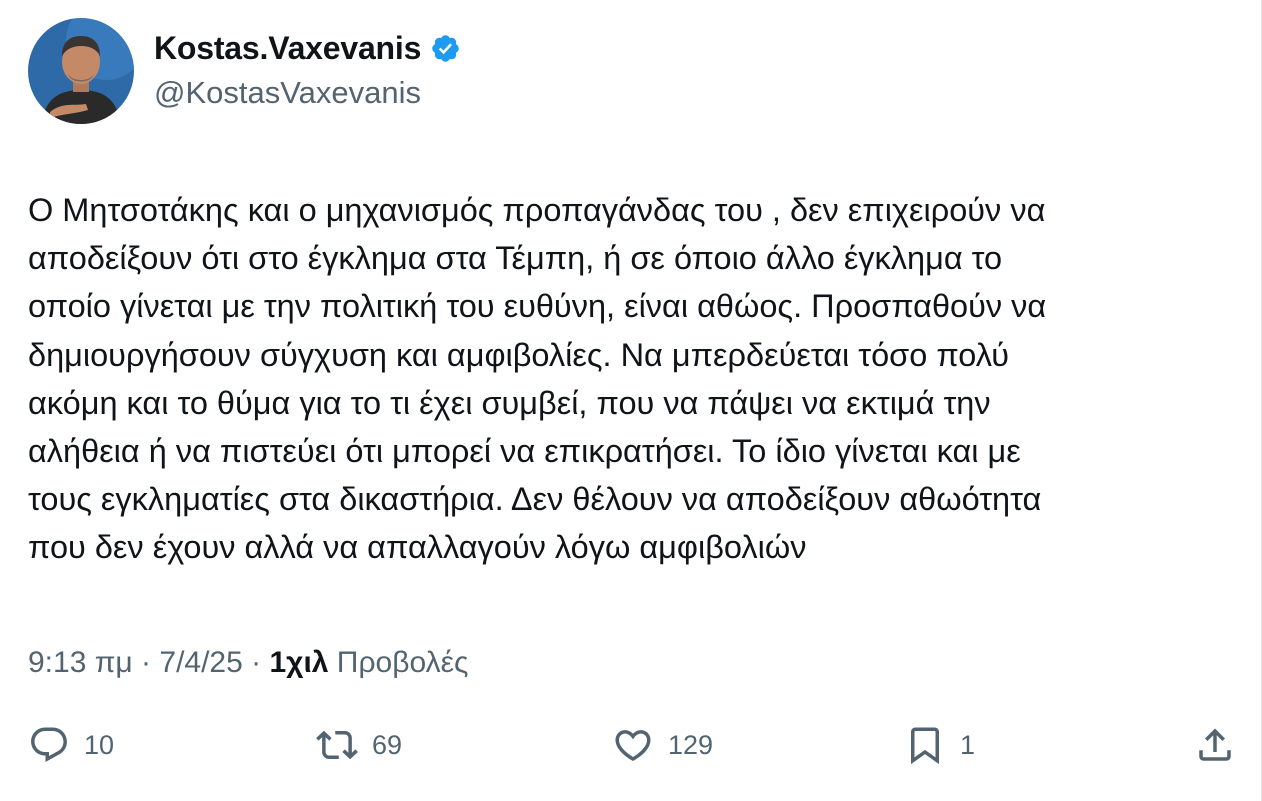  Describe the element at coordinates (337, 745) in the screenshot. I see `retweet-icon` at that location.